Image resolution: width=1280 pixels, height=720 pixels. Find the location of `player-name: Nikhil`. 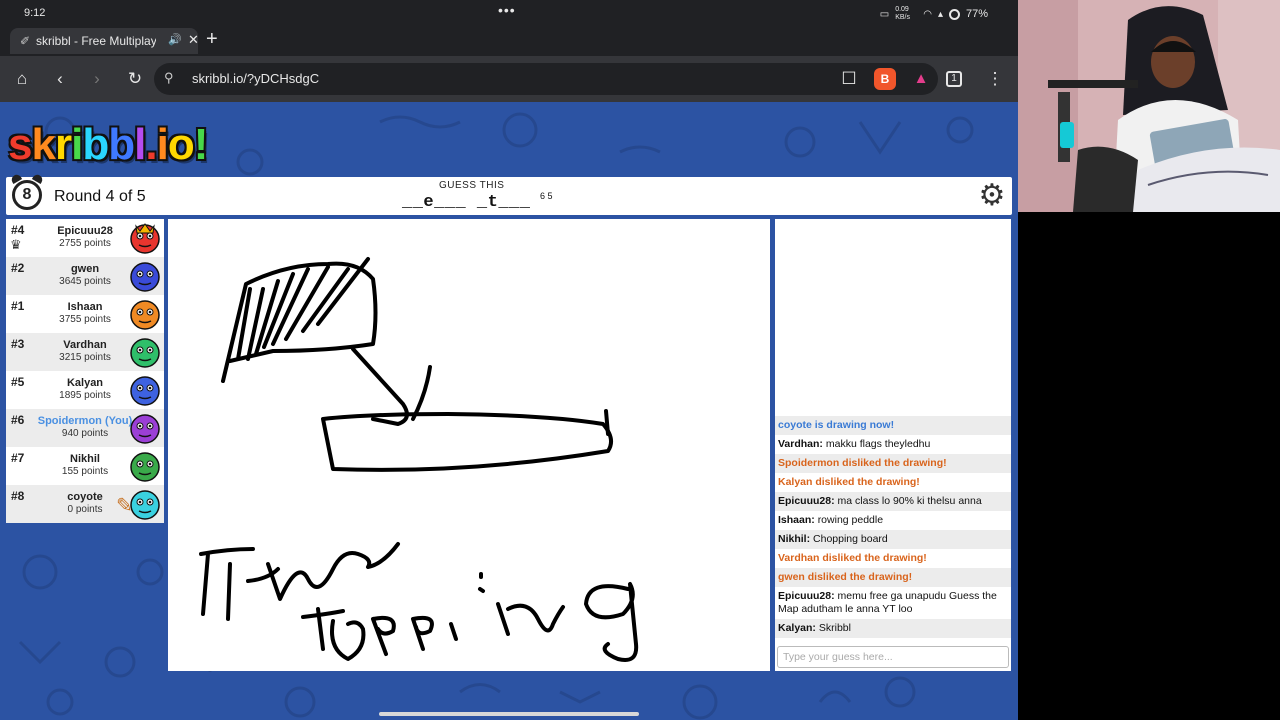

player-name: Nikhil is located at coordinates (85, 459).